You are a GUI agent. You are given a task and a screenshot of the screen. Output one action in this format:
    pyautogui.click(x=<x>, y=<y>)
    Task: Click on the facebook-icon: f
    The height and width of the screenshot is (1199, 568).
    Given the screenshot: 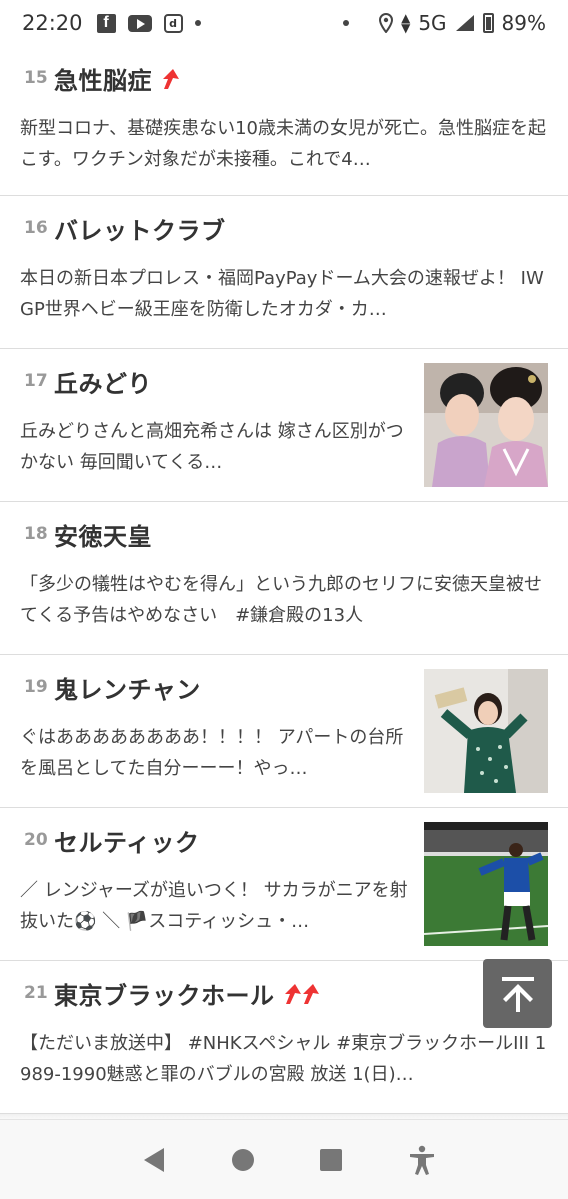 What is the action you would take?
    pyautogui.click(x=106, y=23)
    